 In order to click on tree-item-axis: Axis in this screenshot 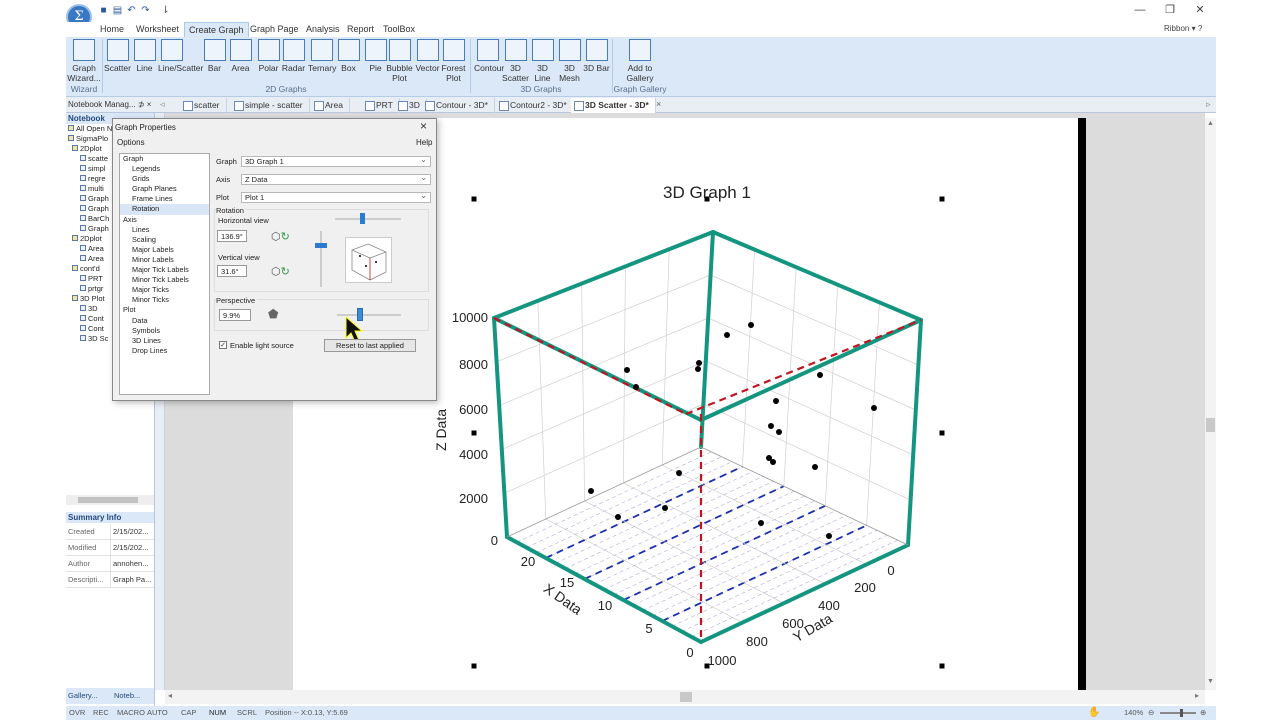, I will do `click(164, 220)`.